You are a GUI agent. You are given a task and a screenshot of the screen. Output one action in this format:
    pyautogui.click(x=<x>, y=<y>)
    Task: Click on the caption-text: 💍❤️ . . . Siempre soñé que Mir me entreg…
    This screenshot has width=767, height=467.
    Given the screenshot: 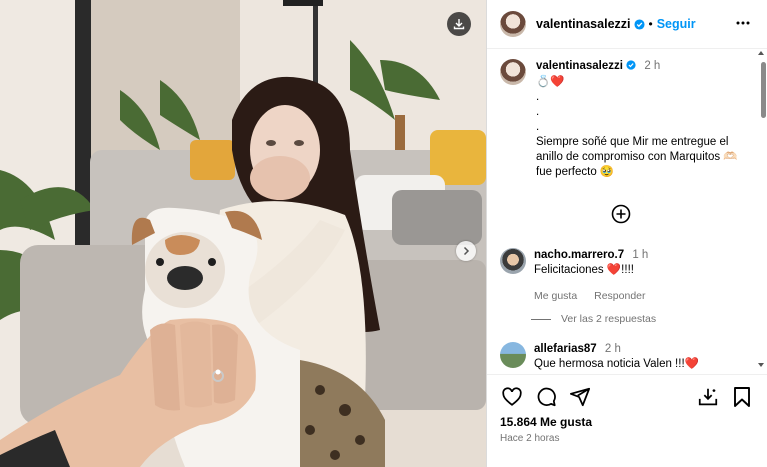 What is the action you would take?
    pyautogui.click(x=637, y=127)
    